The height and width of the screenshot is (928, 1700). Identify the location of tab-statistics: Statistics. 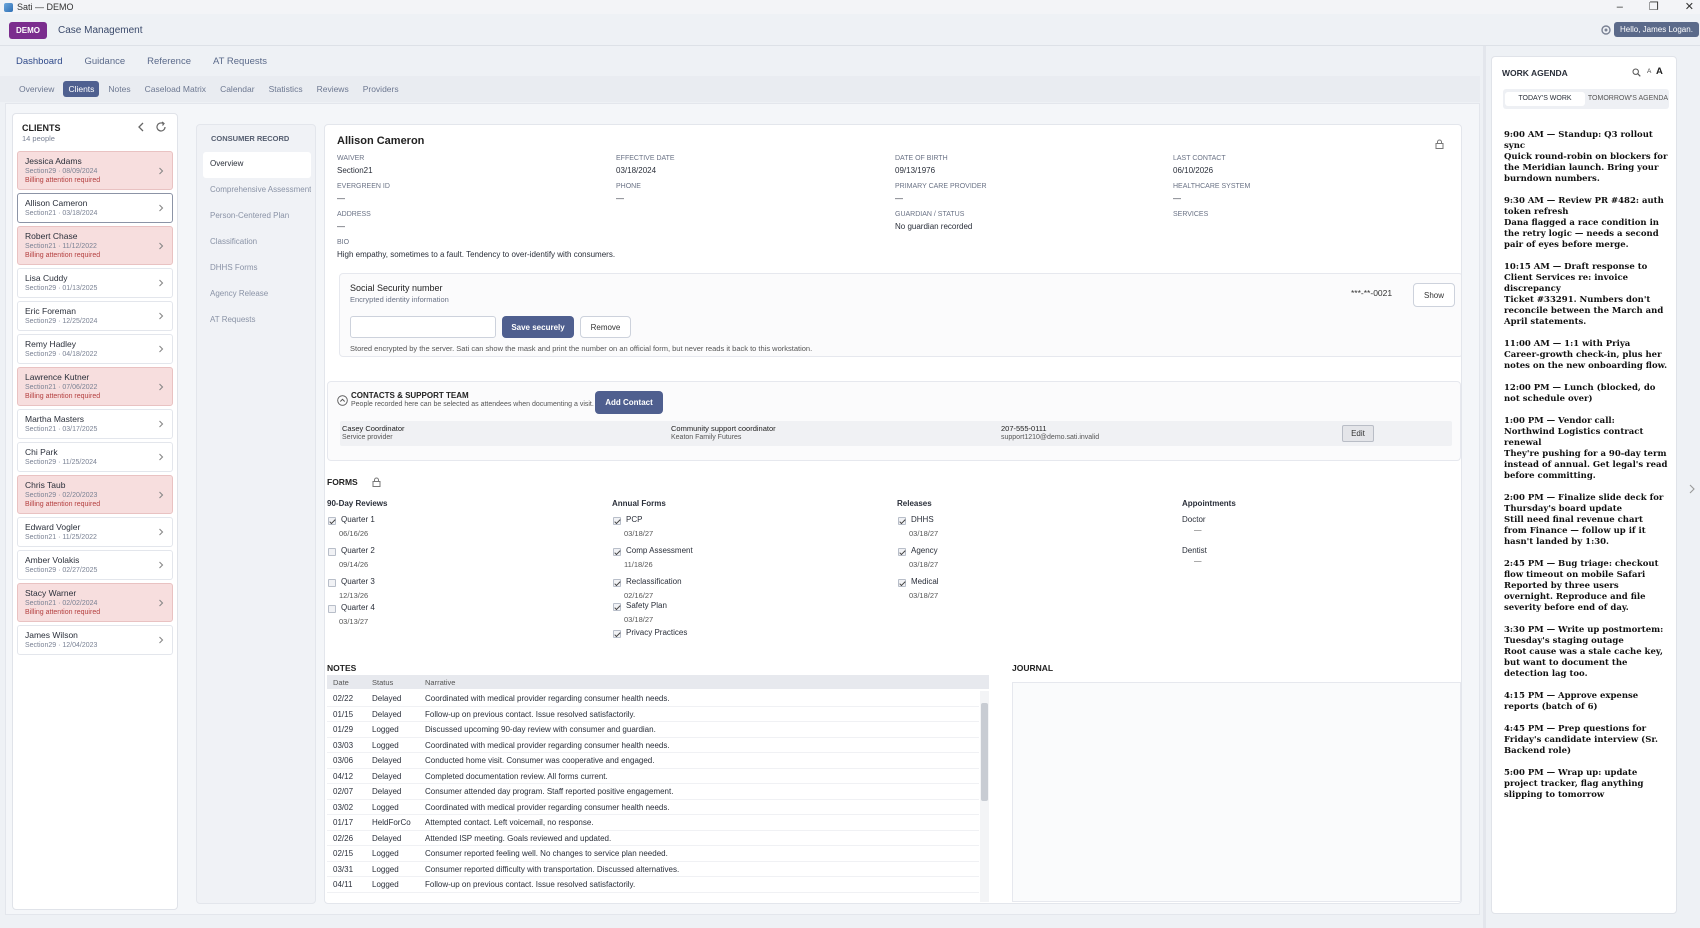
(286, 89).